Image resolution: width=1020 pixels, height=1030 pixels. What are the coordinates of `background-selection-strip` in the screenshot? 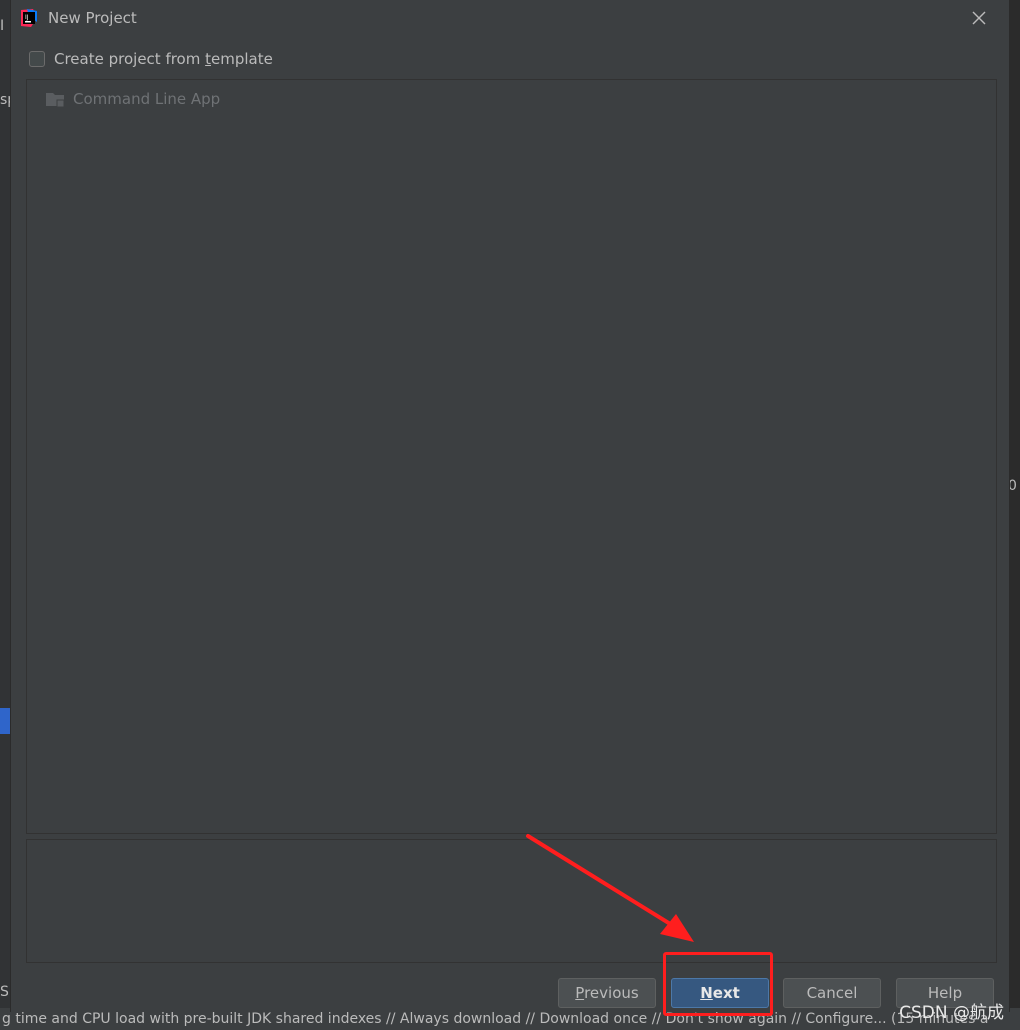 It's located at (5, 721).